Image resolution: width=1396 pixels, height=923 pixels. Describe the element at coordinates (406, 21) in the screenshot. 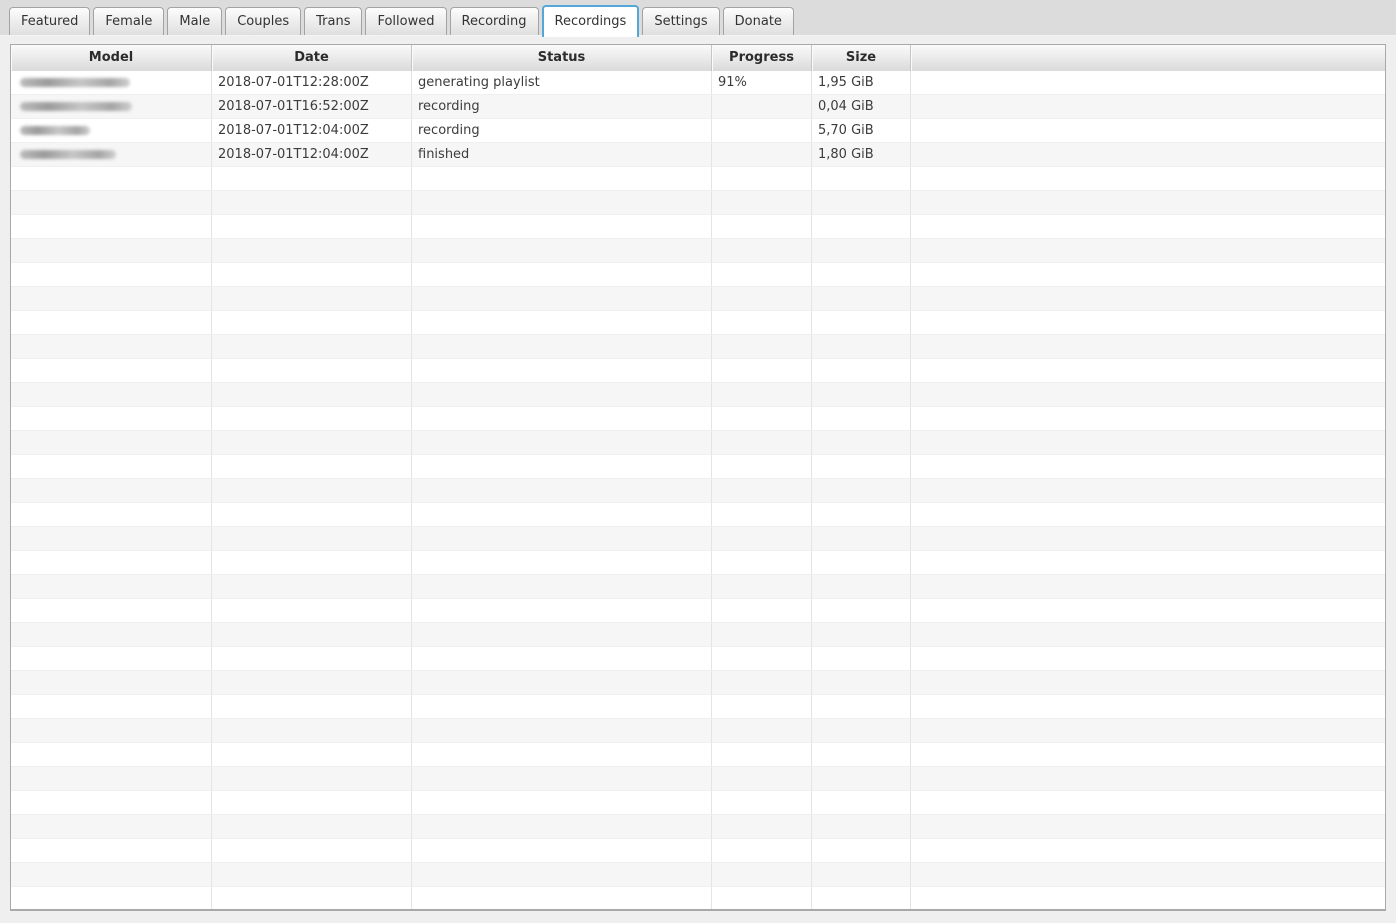

I see `tab-followed: Followed` at that location.